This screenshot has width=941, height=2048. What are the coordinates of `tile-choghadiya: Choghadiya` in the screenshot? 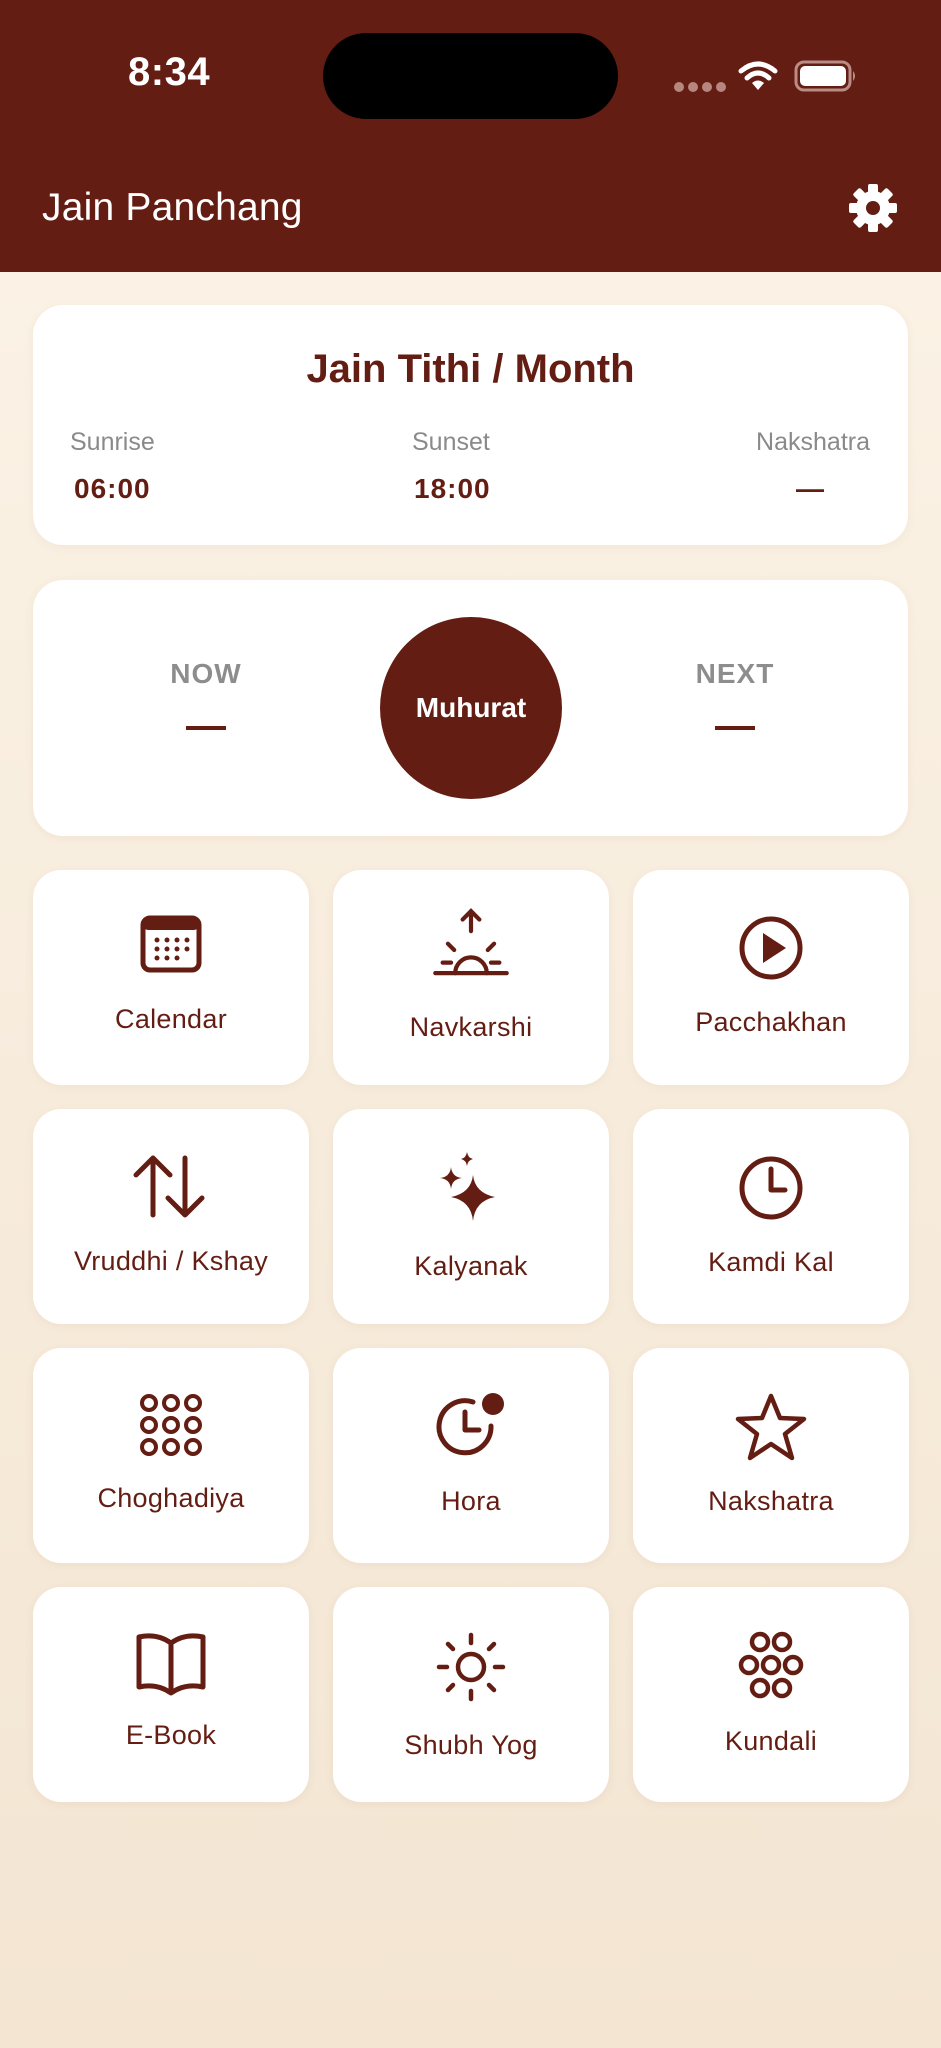 It's located at (171, 1455).